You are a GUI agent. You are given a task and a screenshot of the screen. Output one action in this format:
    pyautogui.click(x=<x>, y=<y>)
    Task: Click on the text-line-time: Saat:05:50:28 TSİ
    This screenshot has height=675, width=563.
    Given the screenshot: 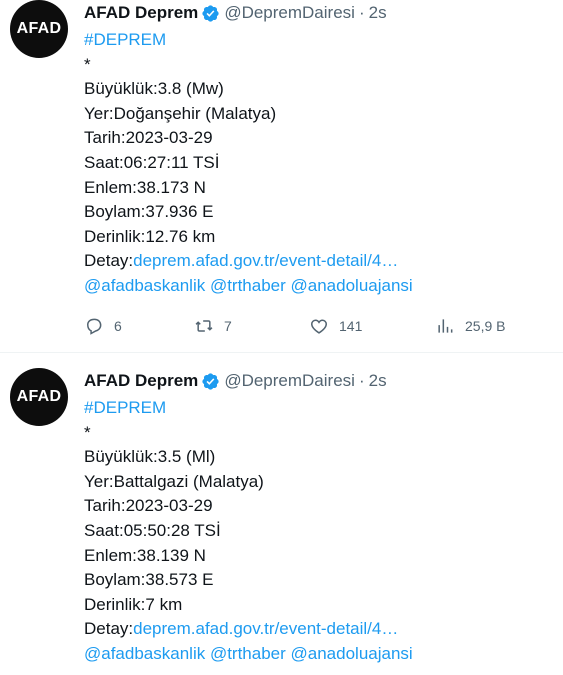 What is the action you would take?
    pyautogui.click(x=152, y=530)
    